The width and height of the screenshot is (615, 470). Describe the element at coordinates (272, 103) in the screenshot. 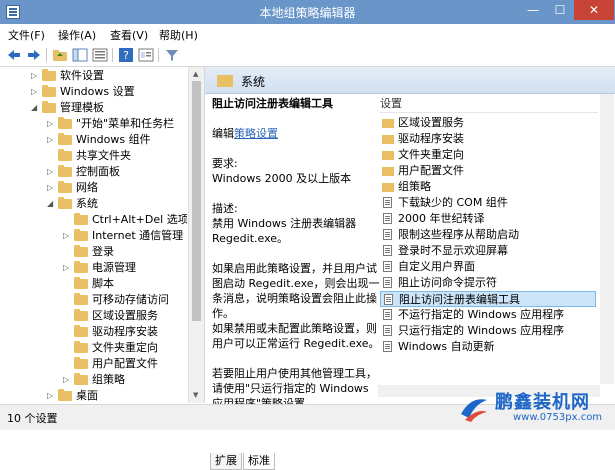

I see `policy-title: 阻止访问注册表编辑工具` at that location.